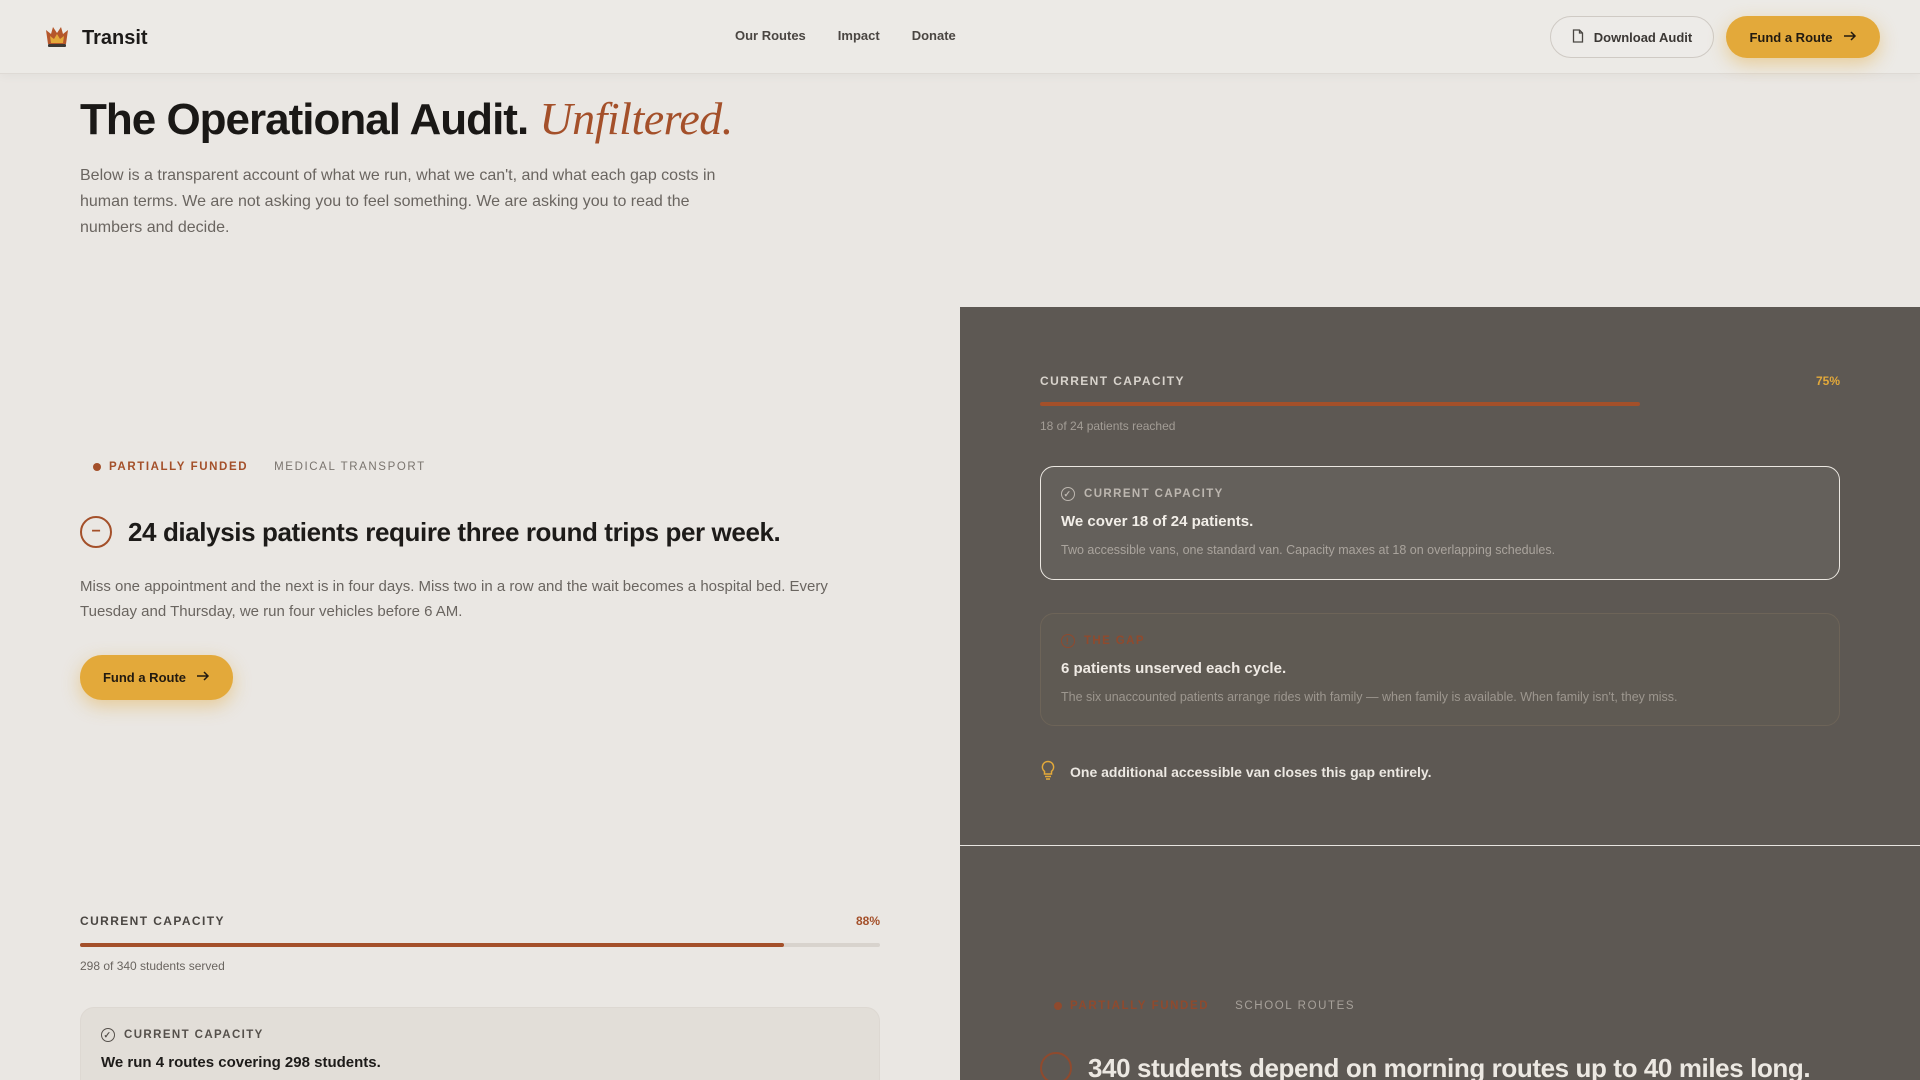 Image resolution: width=1920 pixels, height=1080 pixels. Describe the element at coordinates (1440, 963) in the screenshot. I see `school-detail-panel` at that location.